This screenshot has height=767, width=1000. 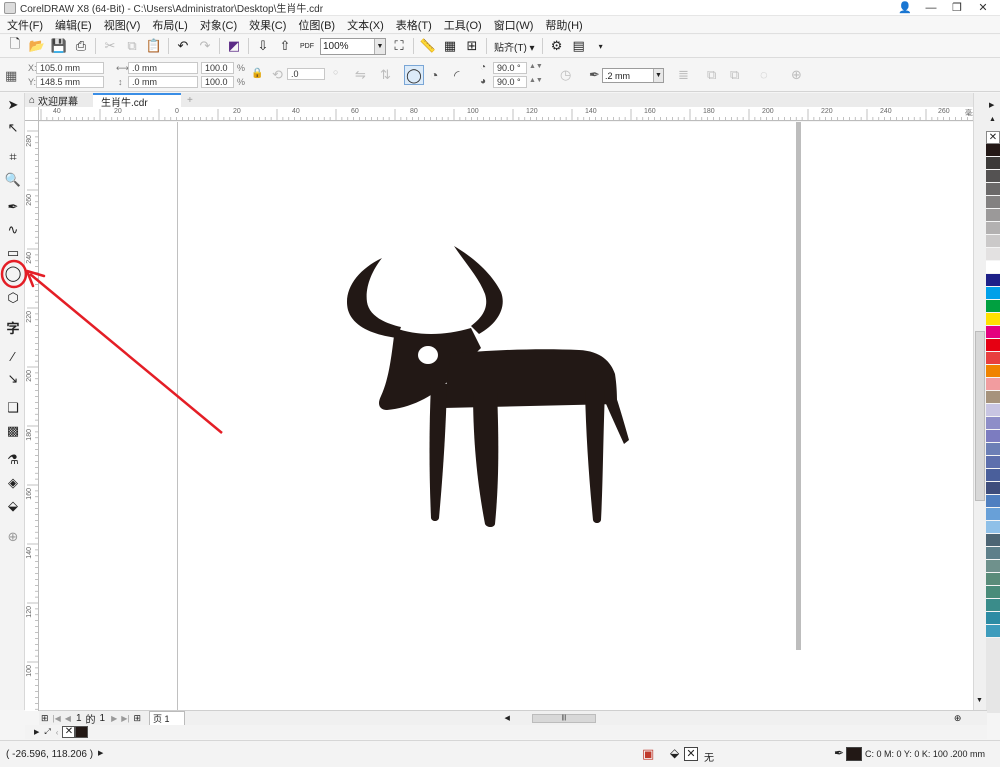 What do you see at coordinates (13, 327) in the screenshot?
I see `text-tool-icon: 字` at bounding box center [13, 327].